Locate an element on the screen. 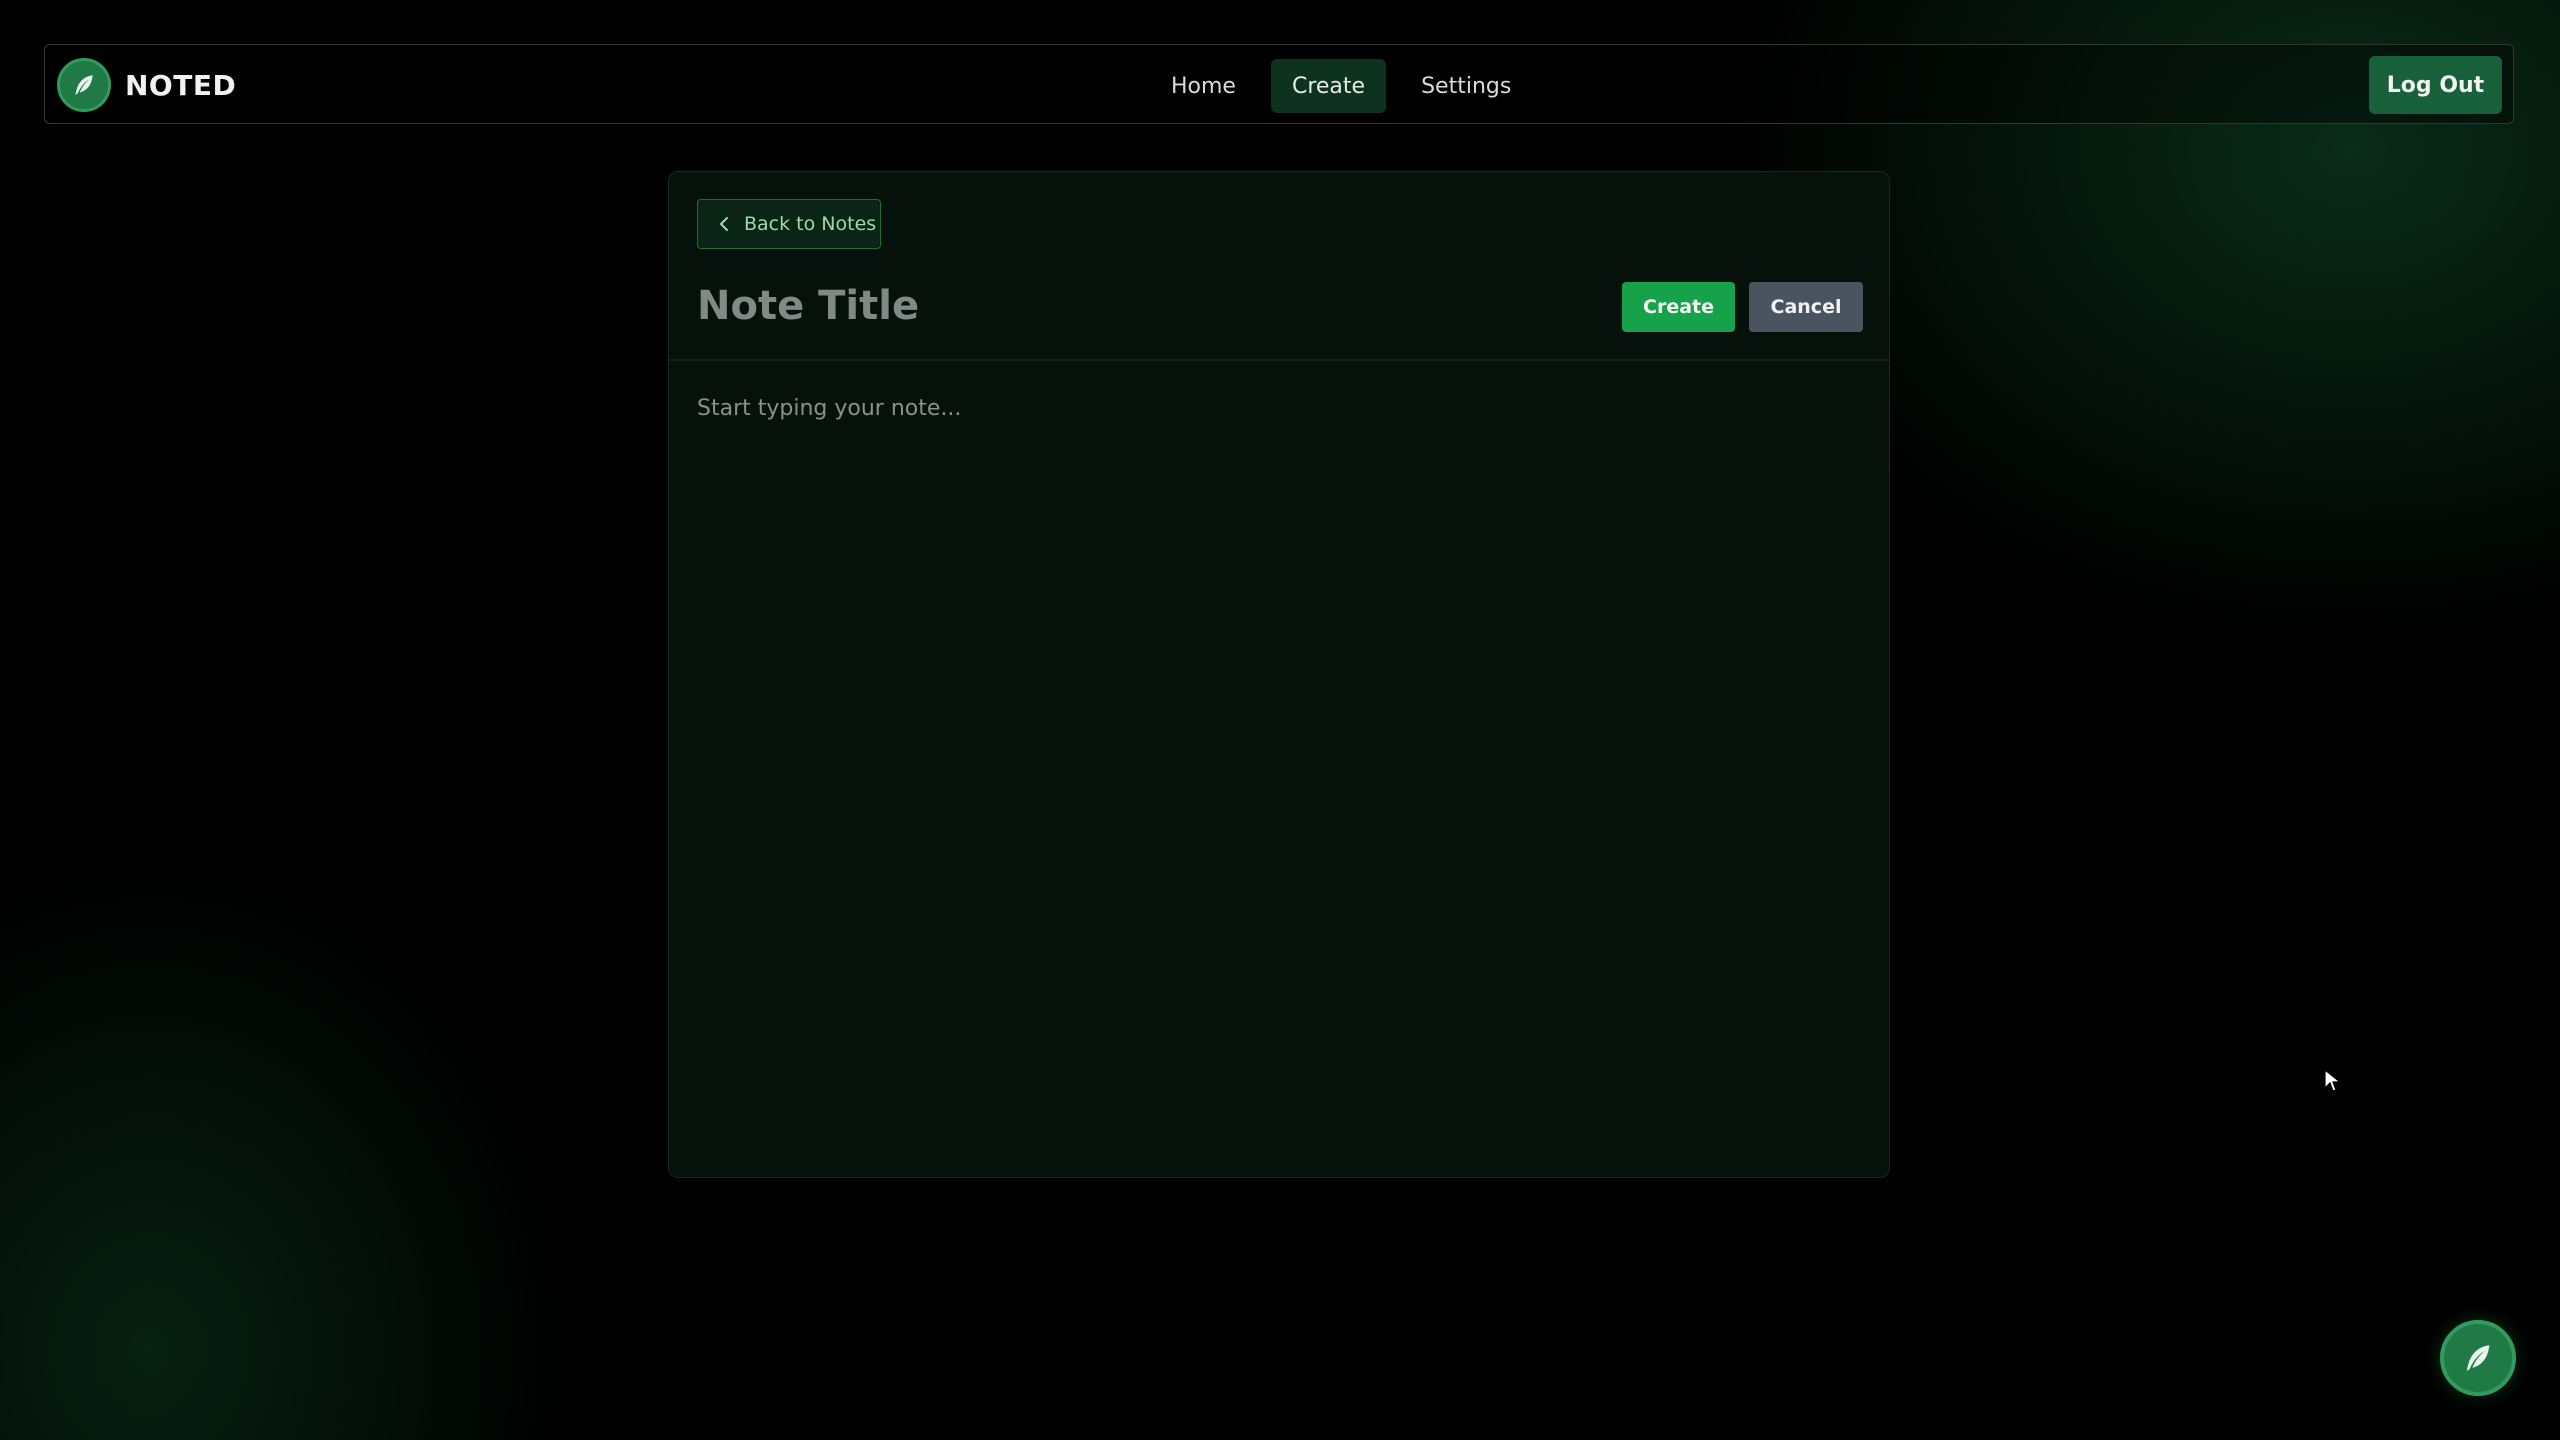 This screenshot has height=1440, width=2560. top-navbar: NOTED Home Create Settings Log Out is located at coordinates (1279, 84).